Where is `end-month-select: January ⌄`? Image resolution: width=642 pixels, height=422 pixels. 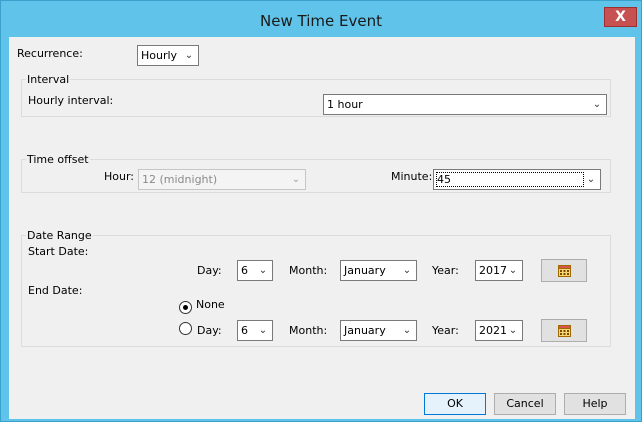 end-month-select: January ⌄ is located at coordinates (378, 330).